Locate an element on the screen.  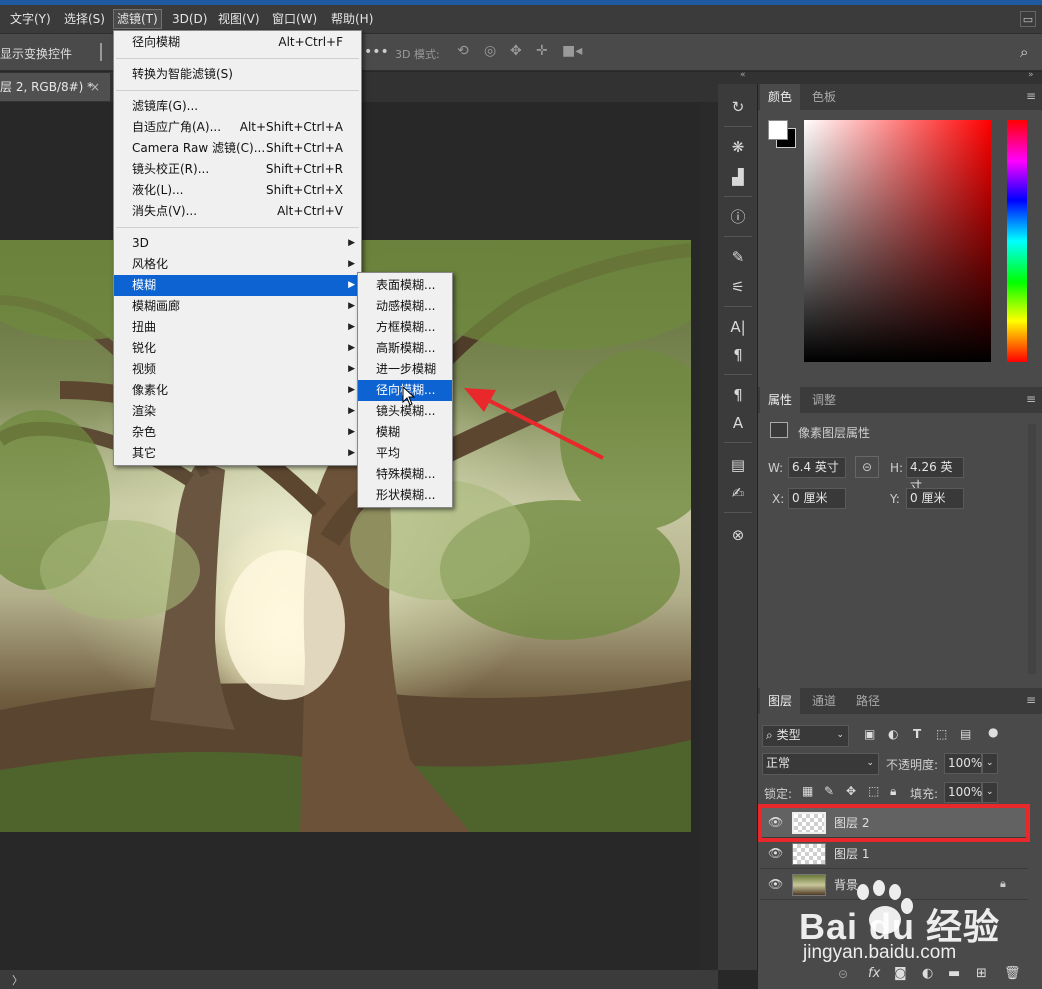
hue-slider is located at coordinates (1017, 241).